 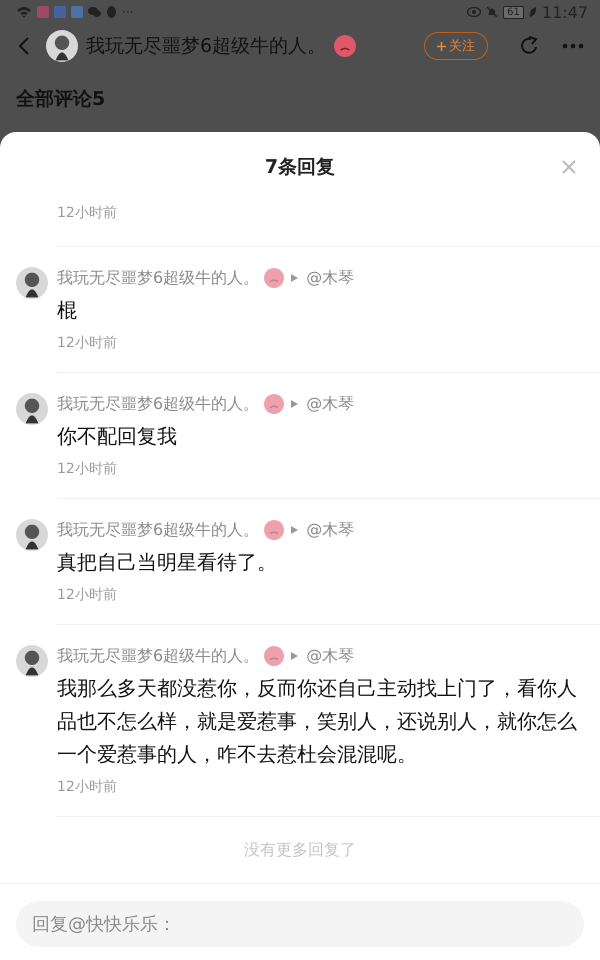 I want to click on wifi-icon, so click(x=24, y=12).